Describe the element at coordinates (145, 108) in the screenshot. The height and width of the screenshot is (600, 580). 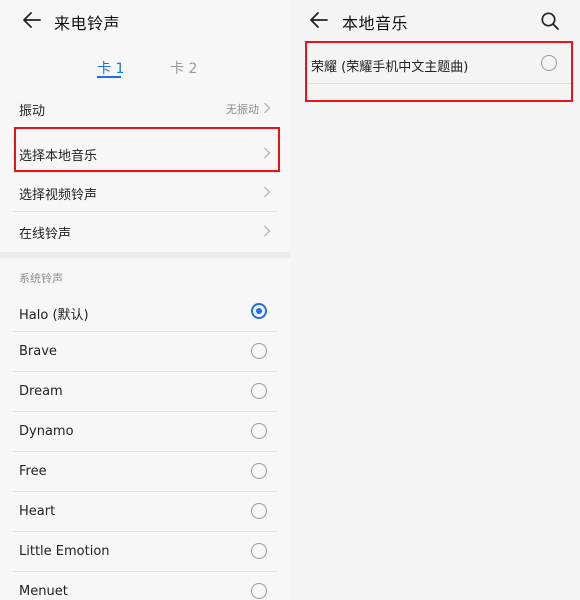
I see `vibration-row: 振动 无振动` at that location.